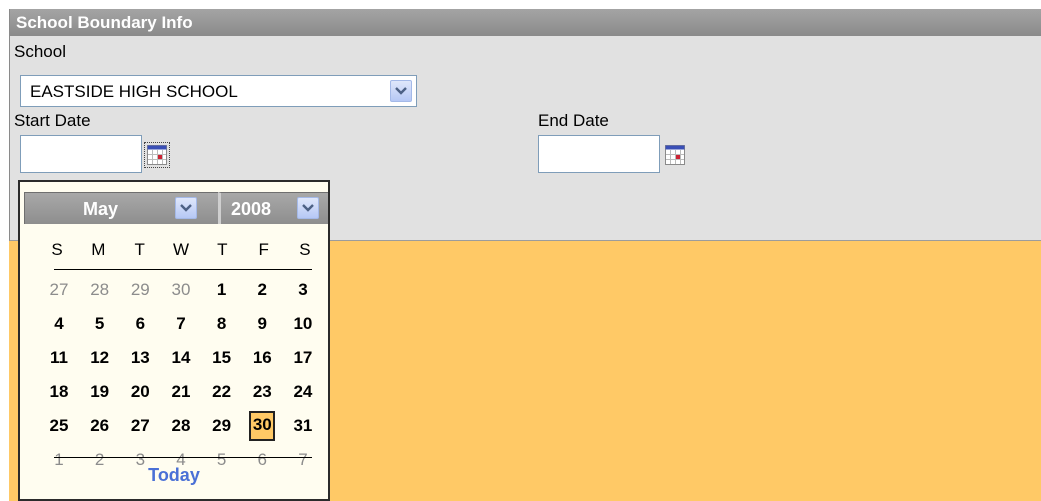  I want to click on calendar-day: 4, so click(59, 327).